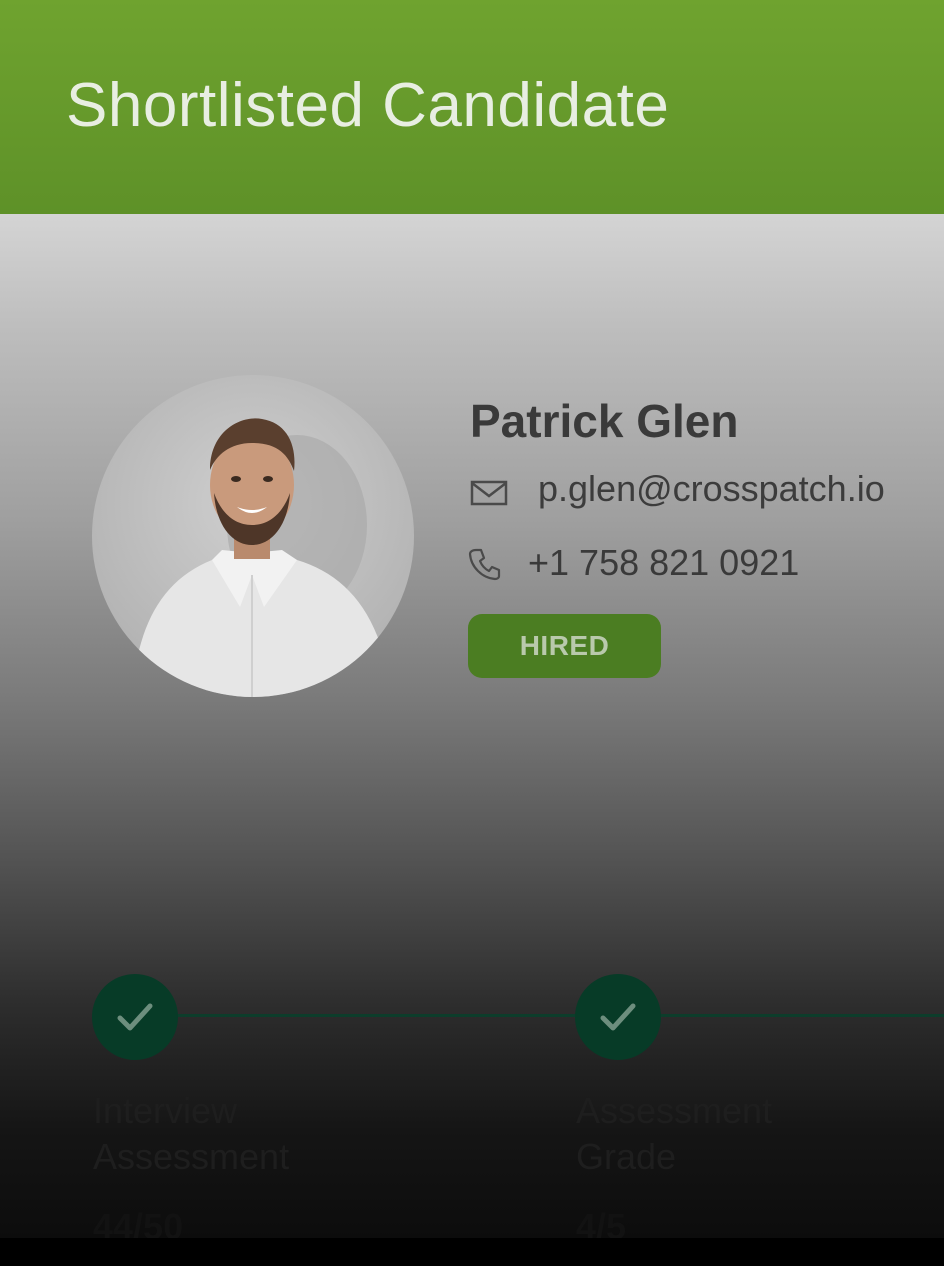  What do you see at coordinates (711, 489) in the screenshot?
I see `candidate-email: p.glen@crosspatch.io` at bounding box center [711, 489].